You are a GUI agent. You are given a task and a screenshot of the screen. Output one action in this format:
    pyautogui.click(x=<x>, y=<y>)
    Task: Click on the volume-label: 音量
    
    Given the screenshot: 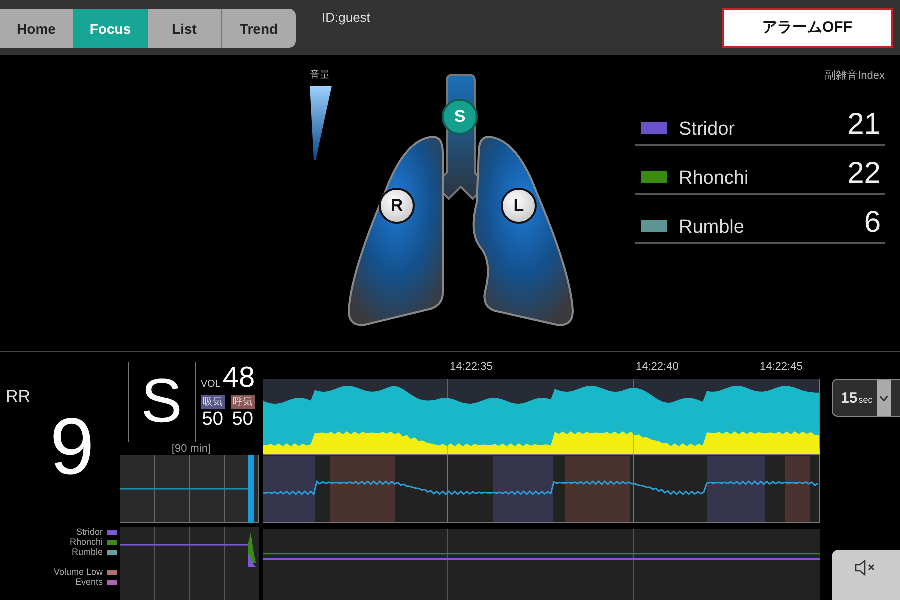 What is the action you would take?
    pyautogui.click(x=320, y=75)
    